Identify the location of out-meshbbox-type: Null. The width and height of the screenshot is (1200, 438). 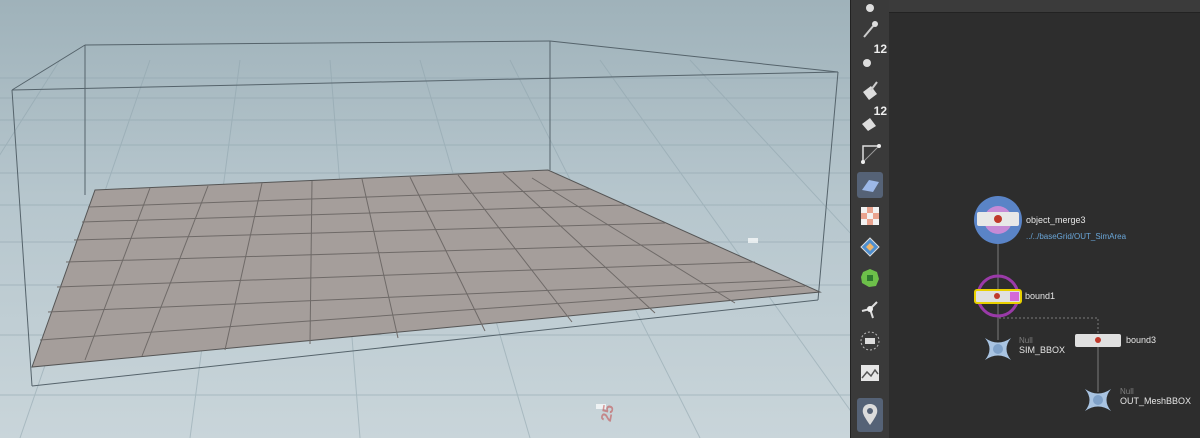
(1127, 391).